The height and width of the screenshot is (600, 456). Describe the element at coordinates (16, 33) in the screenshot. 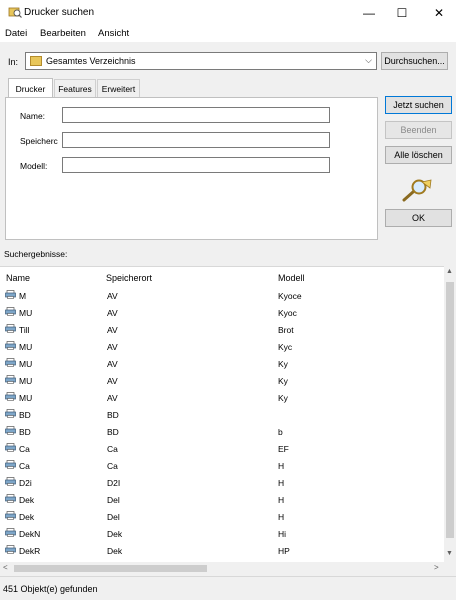

I see `menu-datei: Datei` at that location.